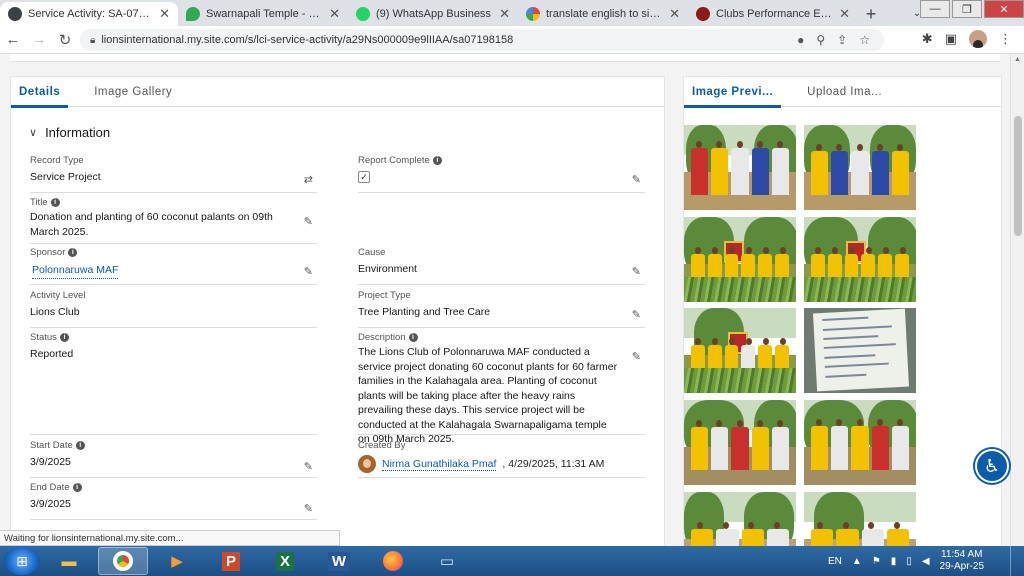  Describe the element at coordinates (133, 92) in the screenshot. I see `tab-image-gallery: Image Gallery` at that location.